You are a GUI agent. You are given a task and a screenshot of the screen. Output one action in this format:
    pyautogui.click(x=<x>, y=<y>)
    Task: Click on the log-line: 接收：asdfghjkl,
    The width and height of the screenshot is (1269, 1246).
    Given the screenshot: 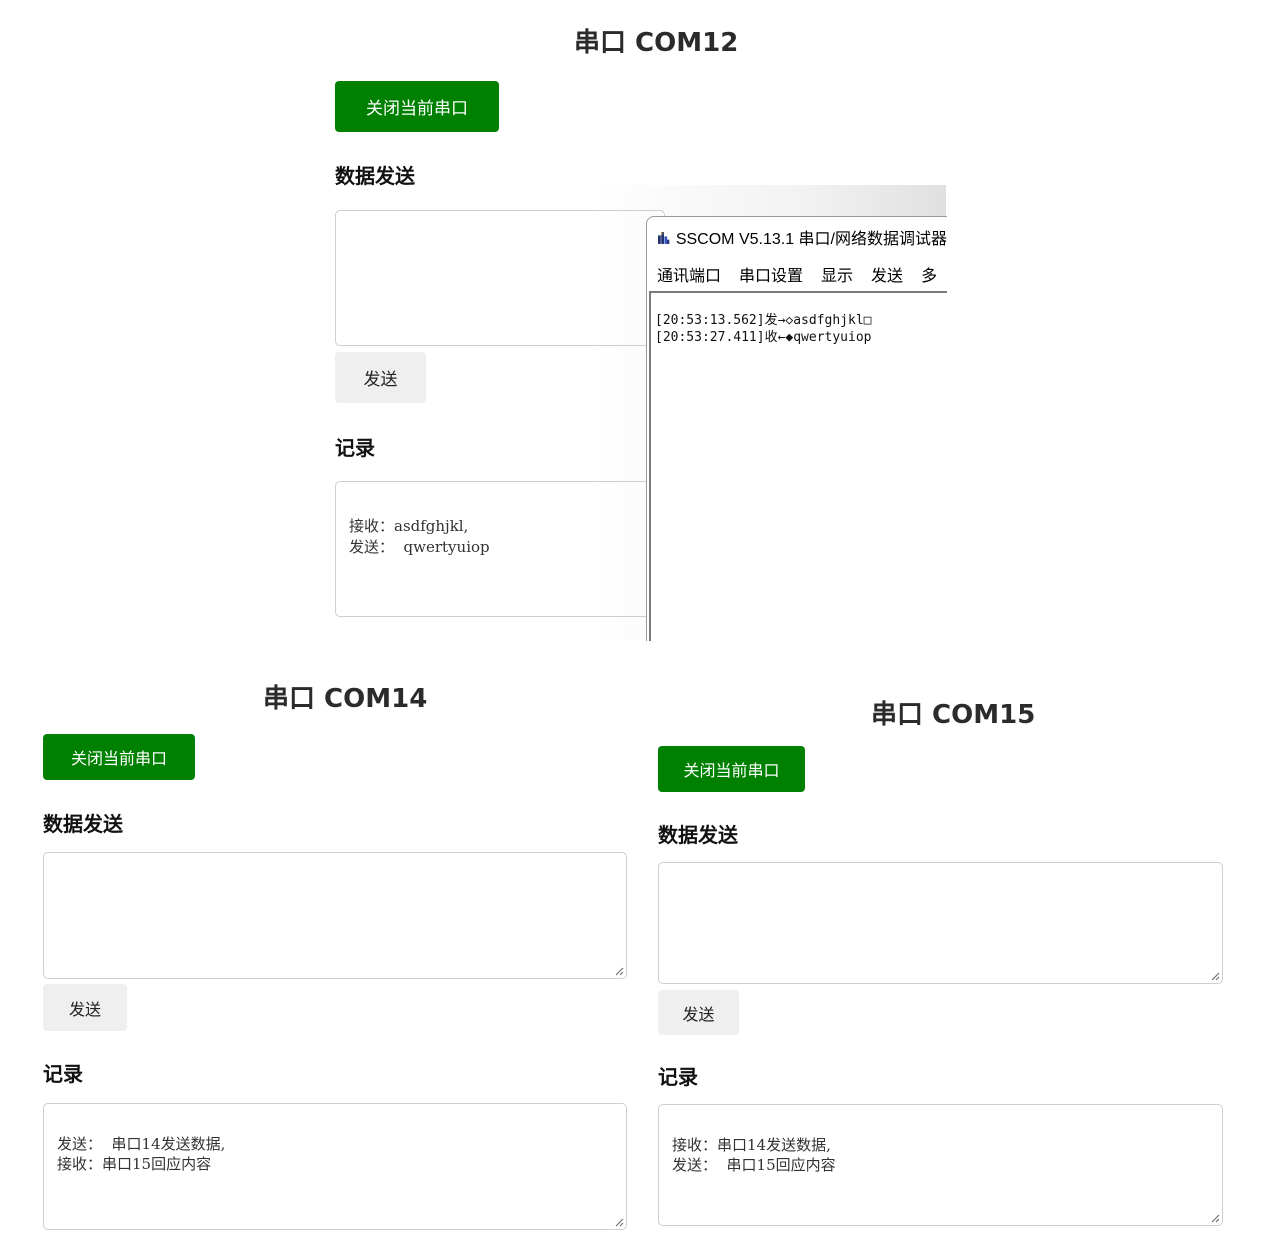 What is the action you would take?
    pyautogui.click(x=409, y=526)
    